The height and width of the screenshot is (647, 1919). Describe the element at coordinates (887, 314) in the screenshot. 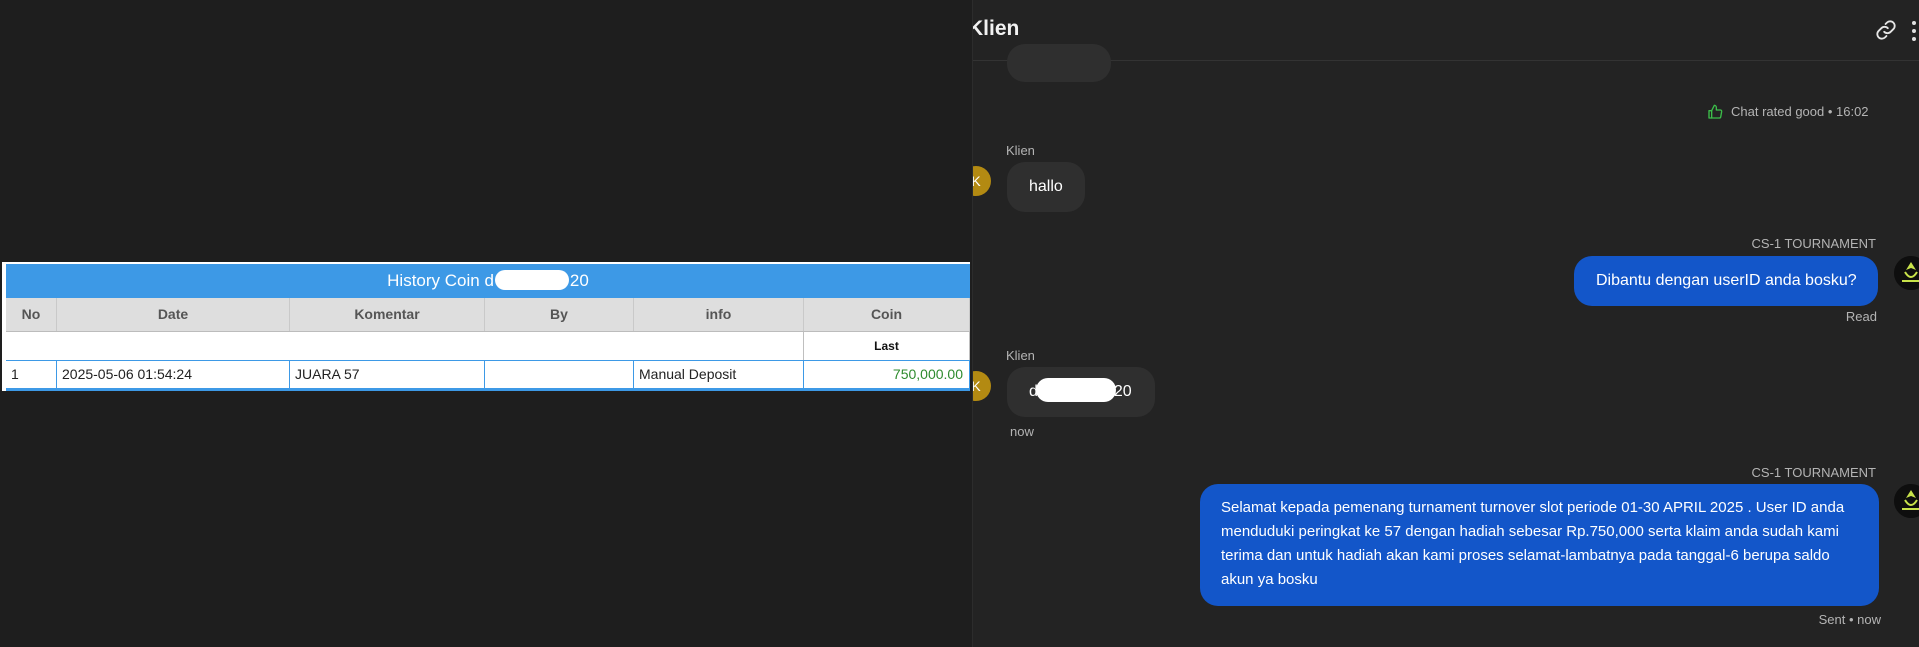

I see `column-header-coin: Coin` at that location.